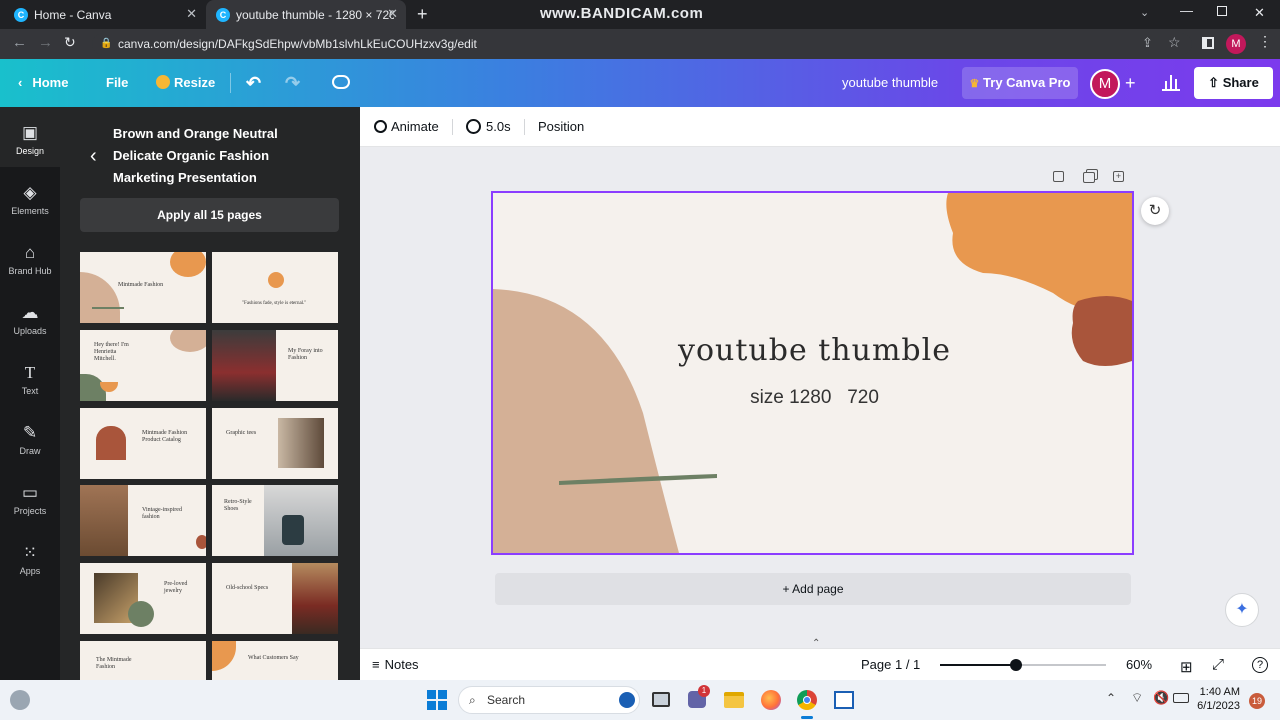  Describe the element at coordinates (275, 365) in the screenshot. I see `template-page-thumbnail: My Foray into Fashion` at that location.